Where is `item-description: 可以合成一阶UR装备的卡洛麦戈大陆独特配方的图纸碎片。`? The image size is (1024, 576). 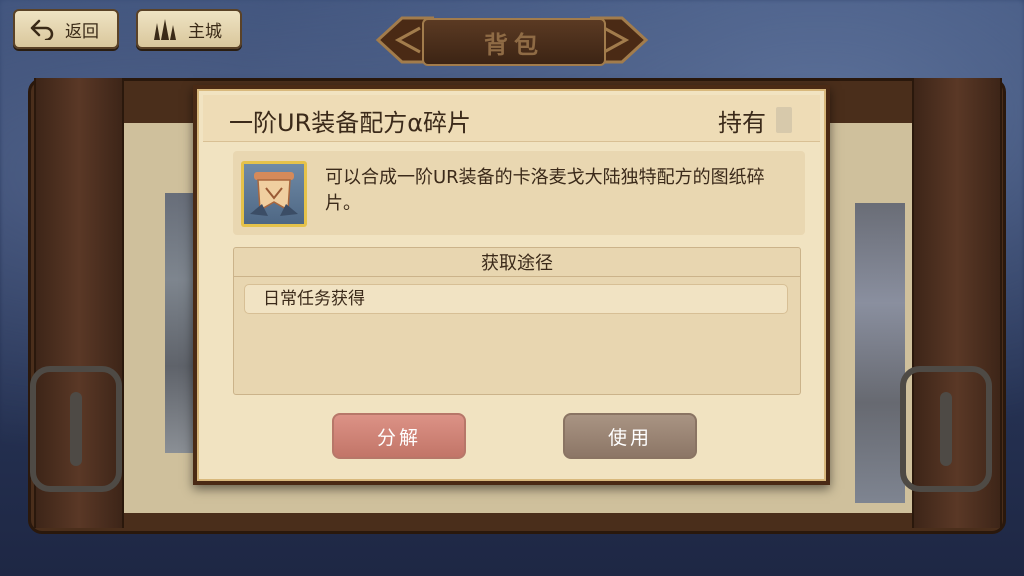 item-description: 可以合成一阶UR装备的卡洛麦戈大陆独特配方的图纸碎片。 is located at coordinates (545, 190).